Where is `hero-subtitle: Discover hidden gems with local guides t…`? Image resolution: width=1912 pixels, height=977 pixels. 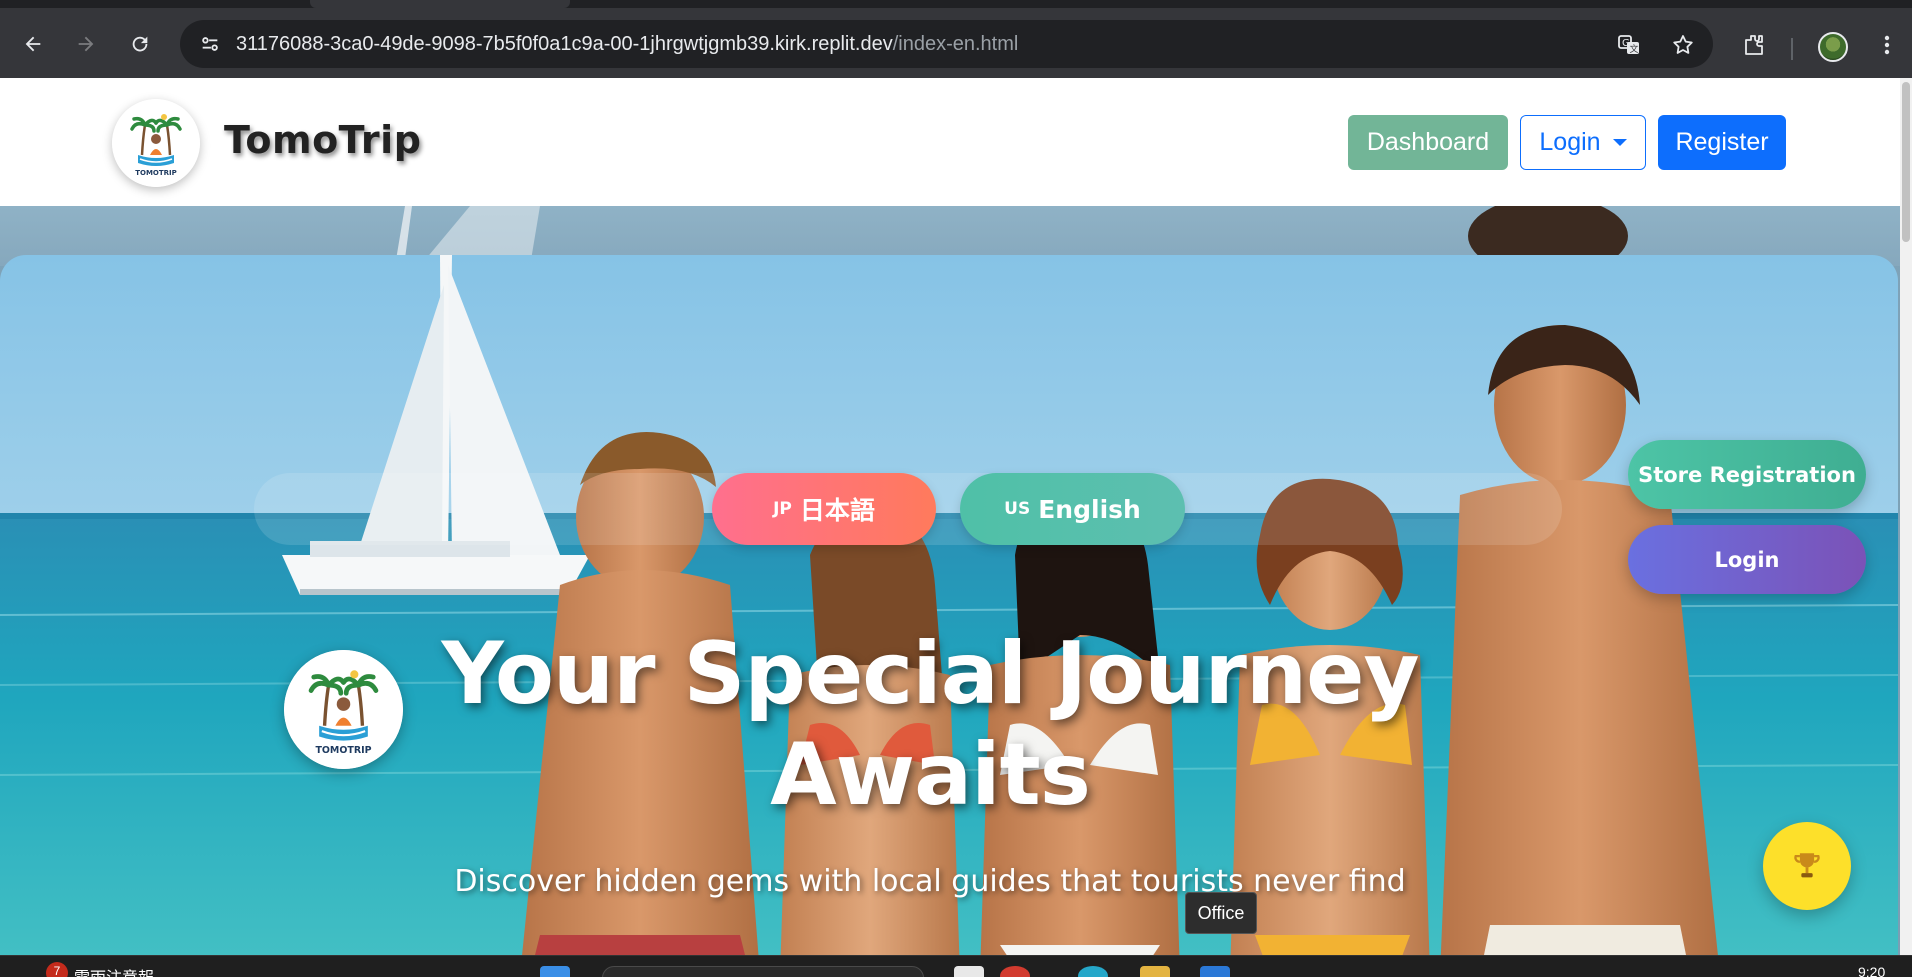 hero-subtitle: Discover hidden gems with local guides t… is located at coordinates (930, 881).